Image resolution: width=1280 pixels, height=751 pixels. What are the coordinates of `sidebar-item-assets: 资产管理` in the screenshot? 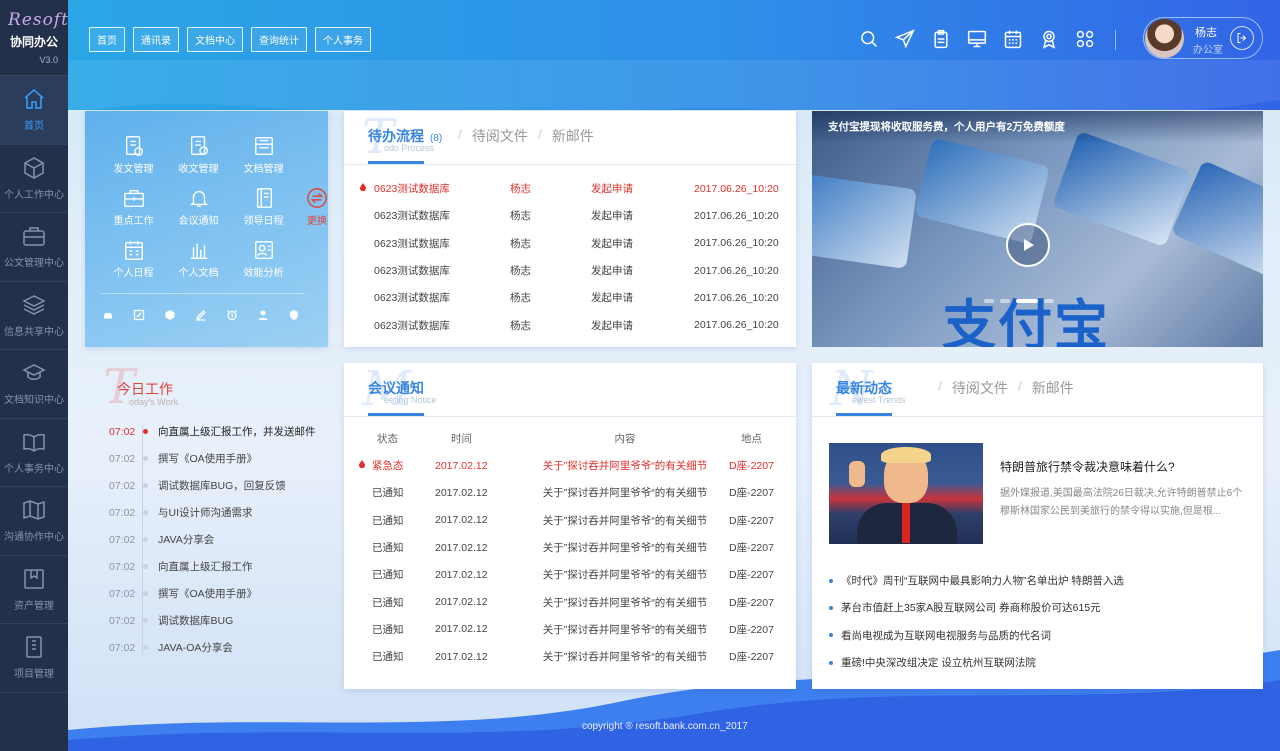 It's located at (34, 590).